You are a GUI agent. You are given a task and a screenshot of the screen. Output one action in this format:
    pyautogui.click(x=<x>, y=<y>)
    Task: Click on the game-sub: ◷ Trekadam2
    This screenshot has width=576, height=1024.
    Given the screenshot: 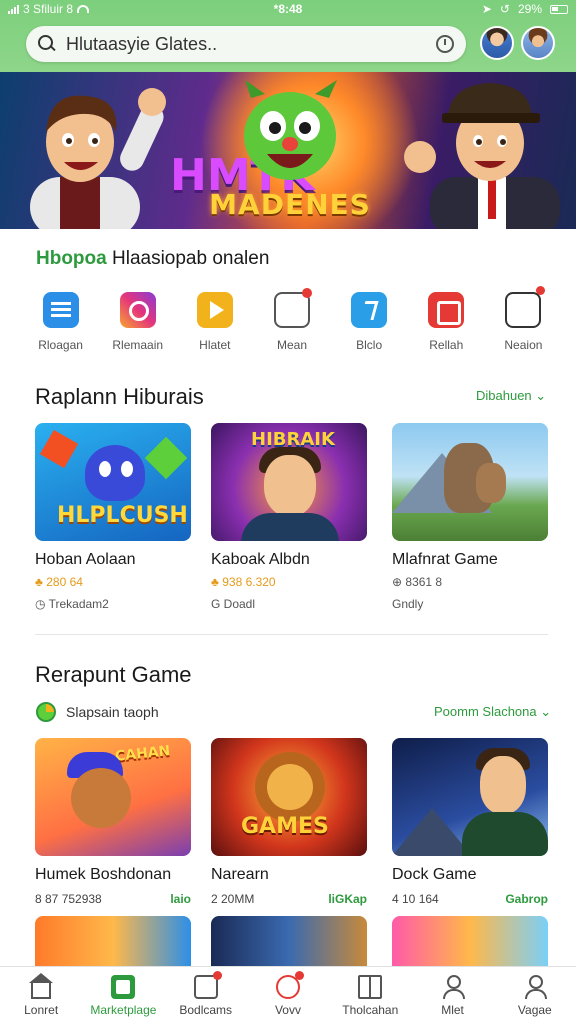 What is the action you would take?
    pyautogui.click(x=113, y=604)
    